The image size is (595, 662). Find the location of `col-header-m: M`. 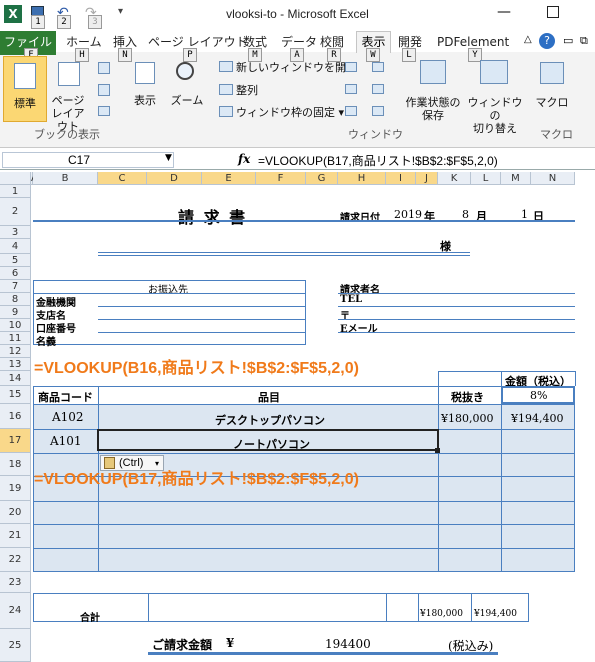

col-header-m: M is located at coordinates (516, 178).